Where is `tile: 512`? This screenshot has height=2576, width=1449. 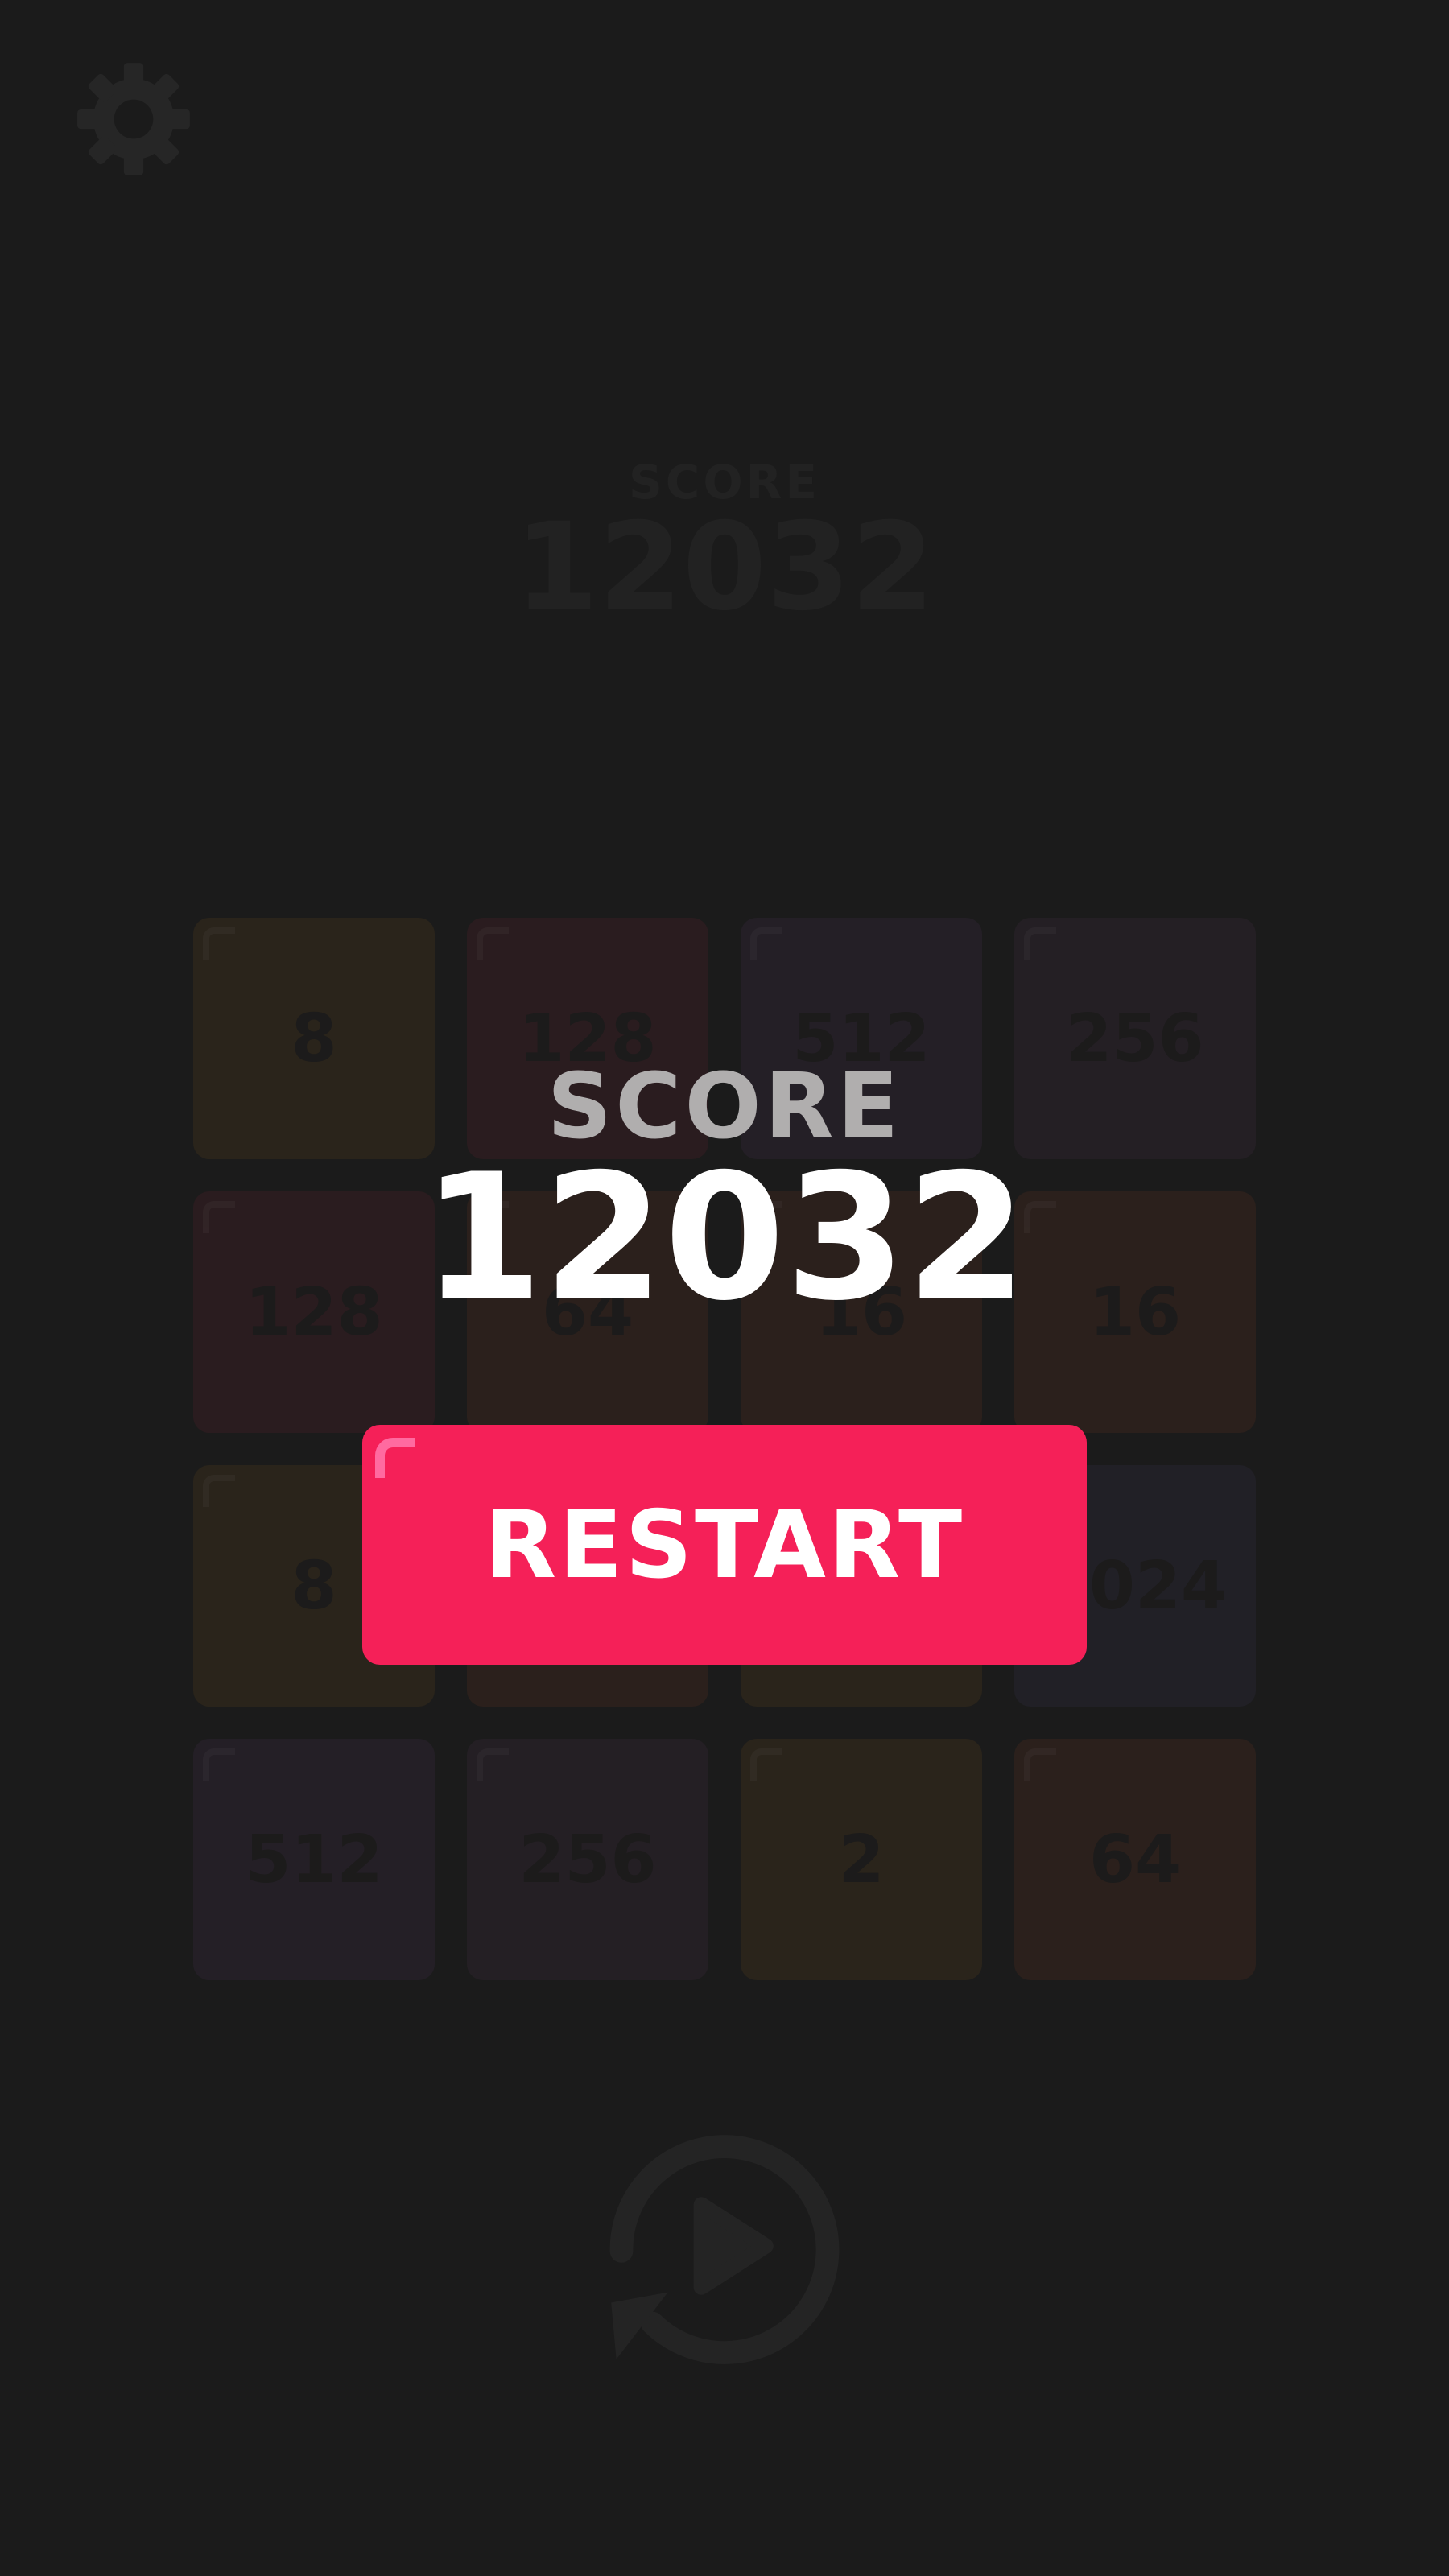
tile: 512 is located at coordinates (314, 1859).